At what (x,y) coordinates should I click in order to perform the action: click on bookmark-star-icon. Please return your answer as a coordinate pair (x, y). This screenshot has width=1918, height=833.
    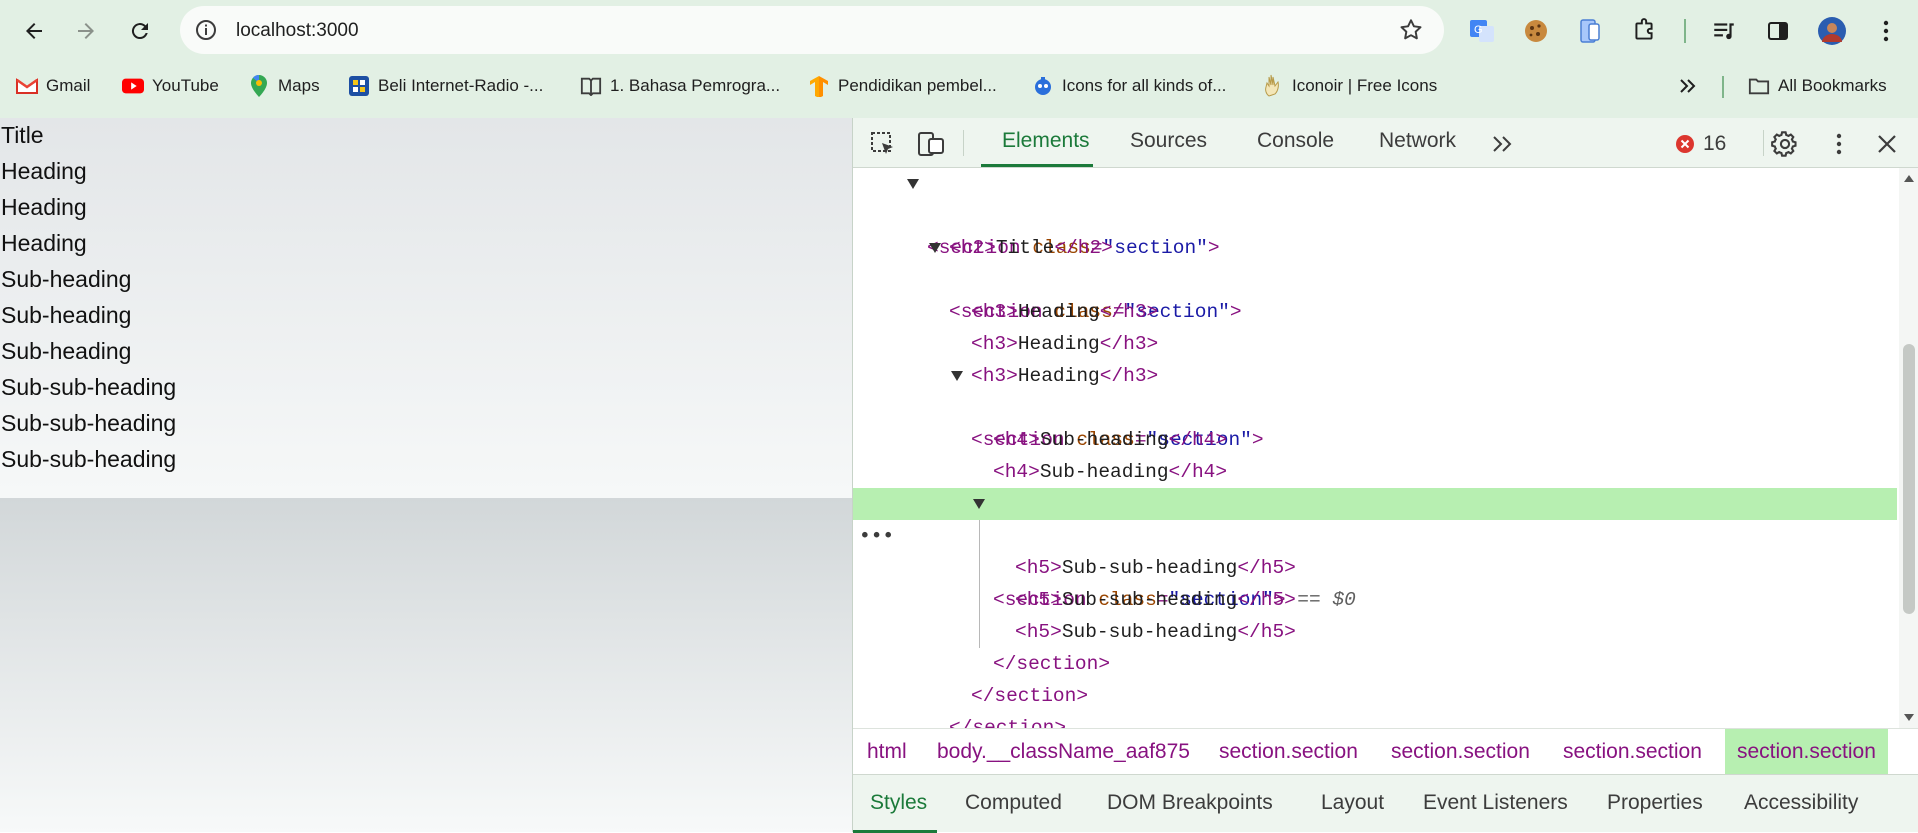
    Looking at the image, I should click on (1411, 30).